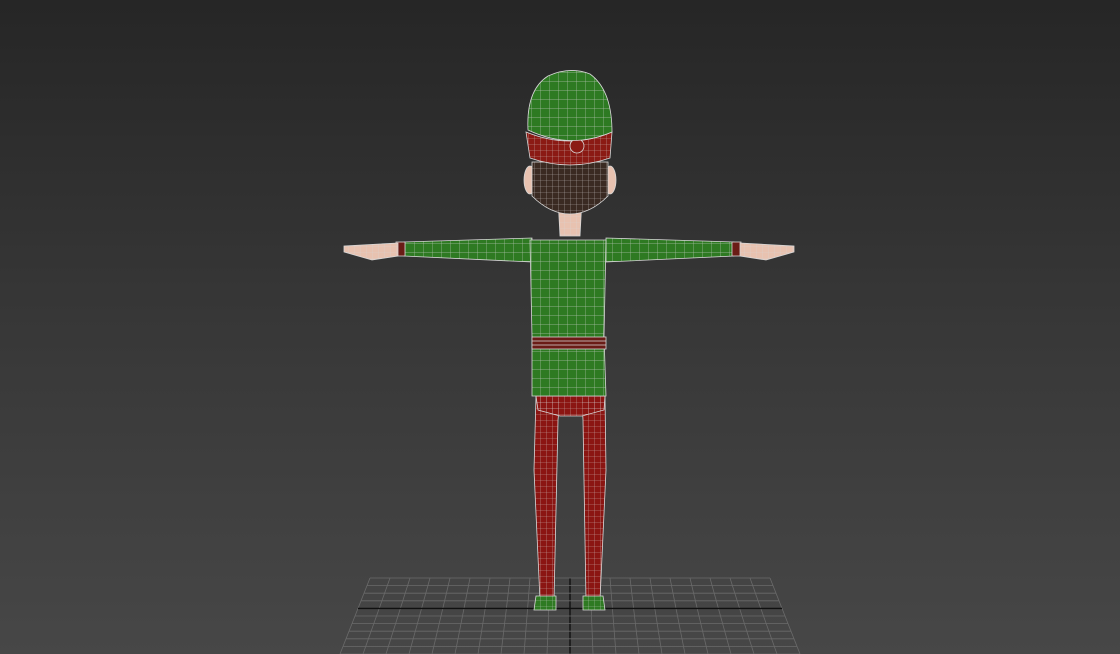 Image resolution: width=1120 pixels, height=654 pixels. What do you see at coordinates (570, 498) in the screenshot?
I see `pants` at bounding box center [570, 498].